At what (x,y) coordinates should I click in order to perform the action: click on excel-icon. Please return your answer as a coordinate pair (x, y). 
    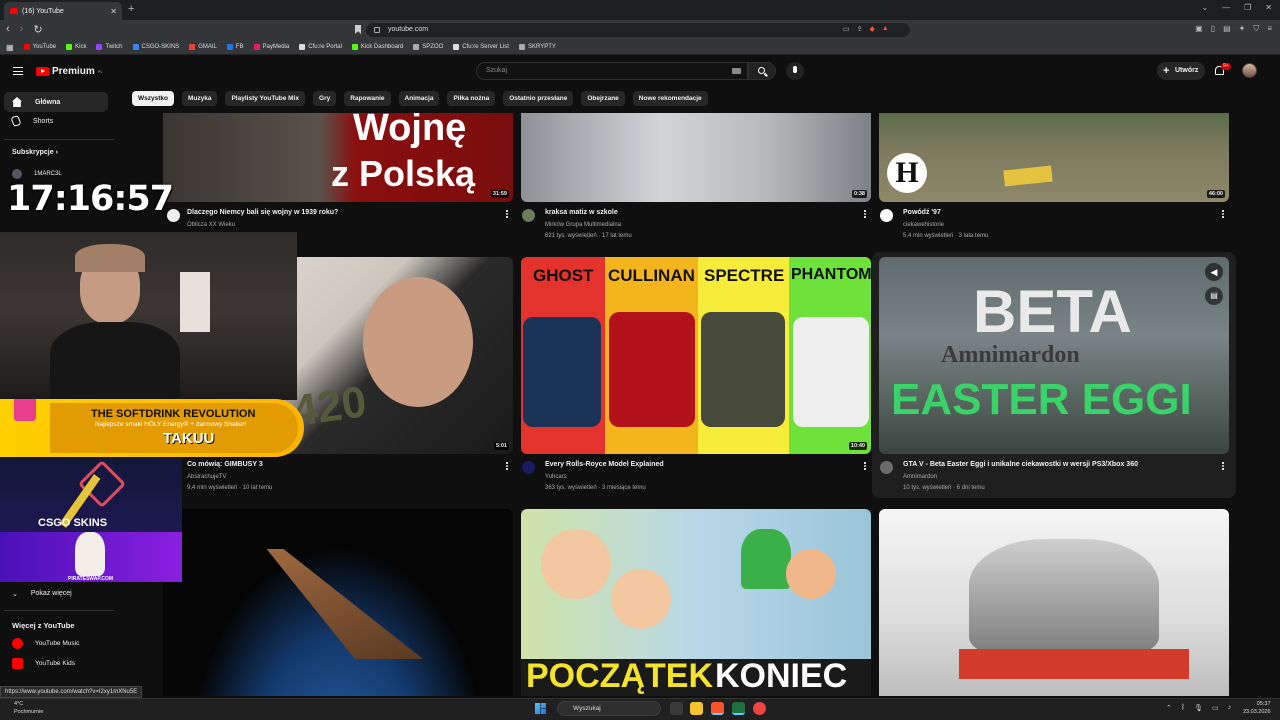
    Looking at the image, I should click on (738, 708).